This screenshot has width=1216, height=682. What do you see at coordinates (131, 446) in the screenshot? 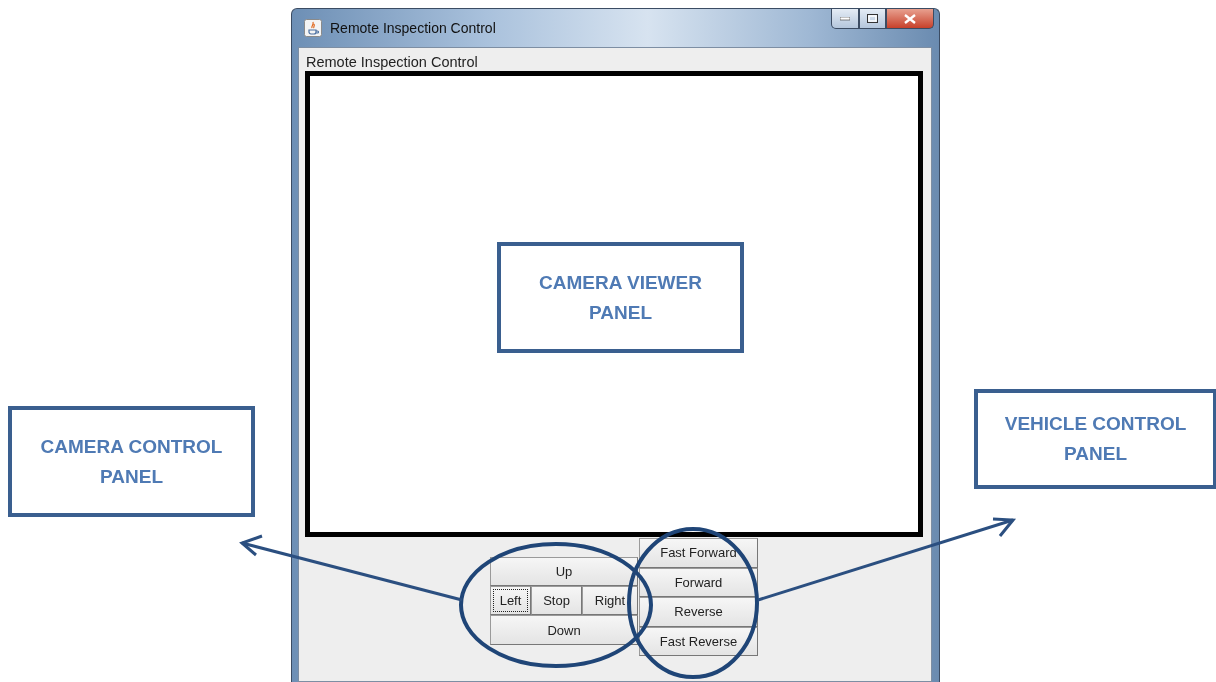
I see `callout-text: CAMERA CONTROL` at bounding box center [131, 446].